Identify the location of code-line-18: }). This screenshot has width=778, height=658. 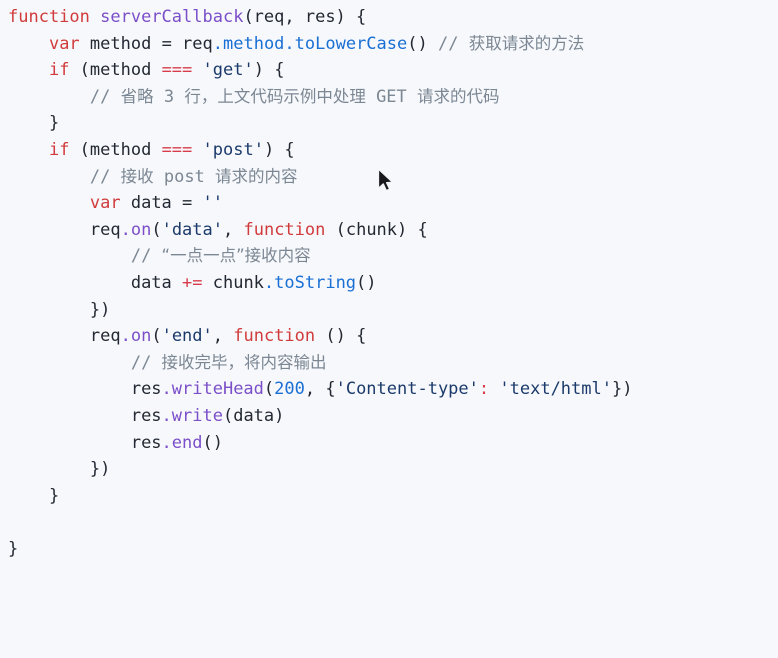
(389, 469).